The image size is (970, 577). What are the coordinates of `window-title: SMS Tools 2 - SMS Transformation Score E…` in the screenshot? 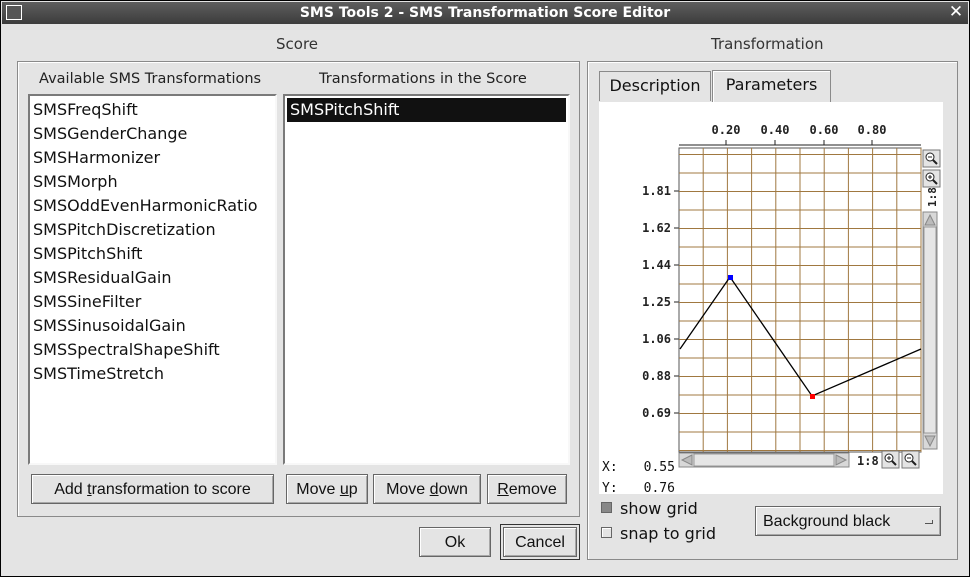 It's located at (485, 13).